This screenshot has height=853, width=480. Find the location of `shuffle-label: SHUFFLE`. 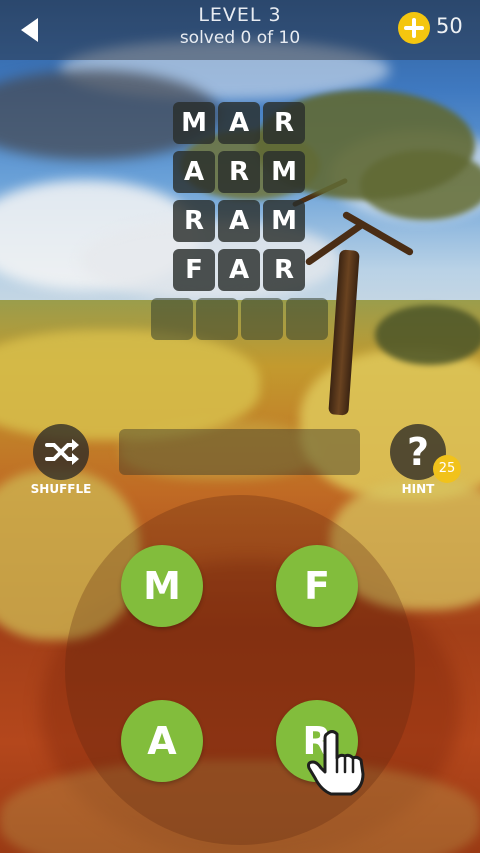

shuffle-label: SHUFFLE is located at coordinates (61, 489).